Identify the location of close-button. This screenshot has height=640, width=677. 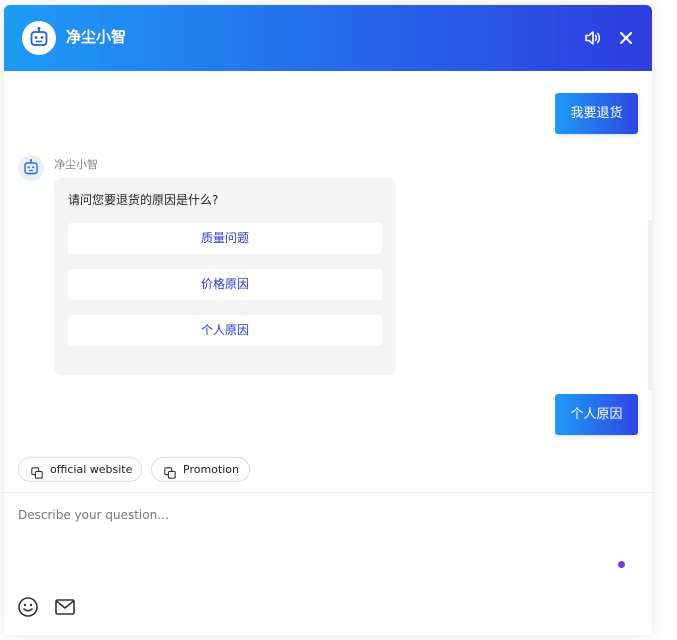
(626, 38).